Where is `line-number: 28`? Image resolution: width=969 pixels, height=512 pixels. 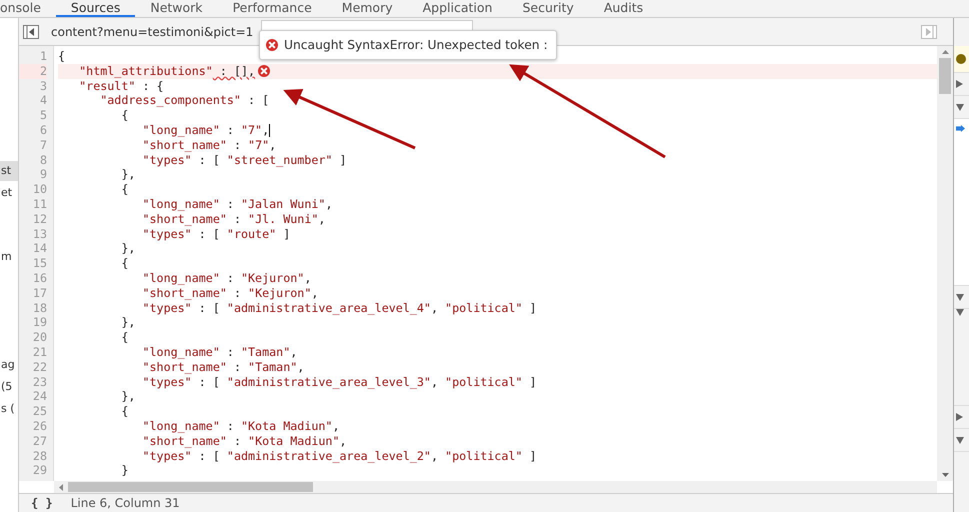
line-number: 28 is located at coordinates (39, 456).